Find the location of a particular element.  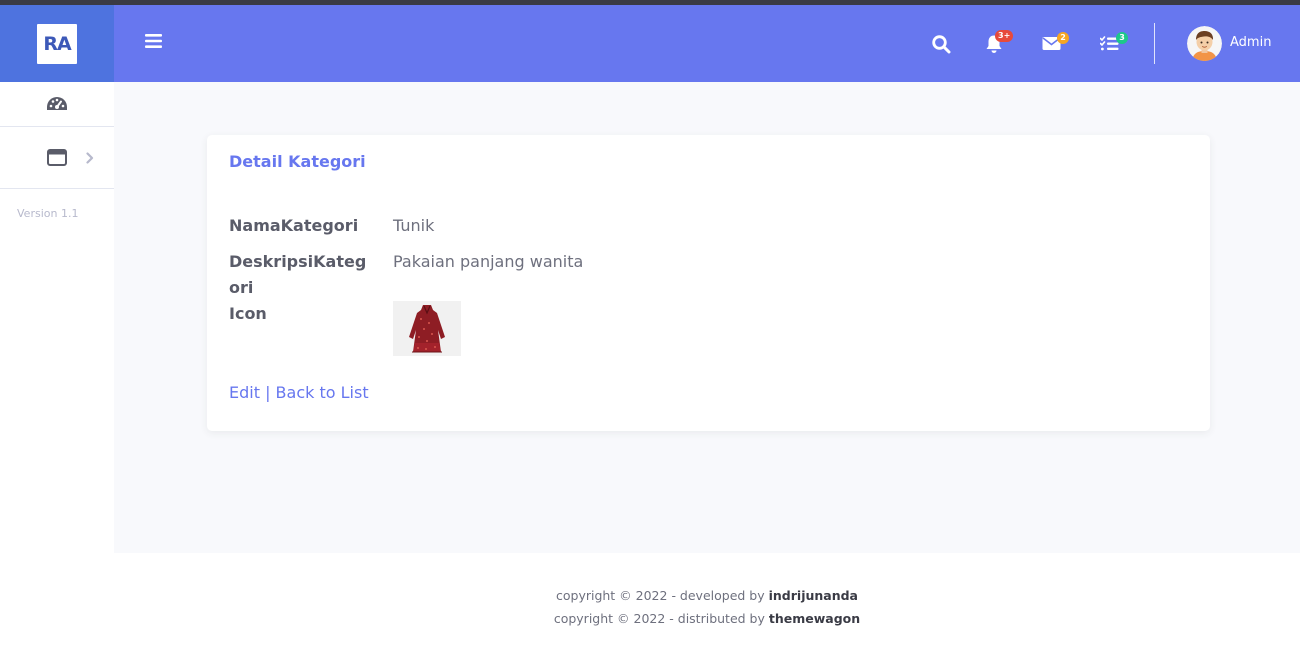

topbar: 3+ 2 3 Admin is located at coordinates (707, 43).